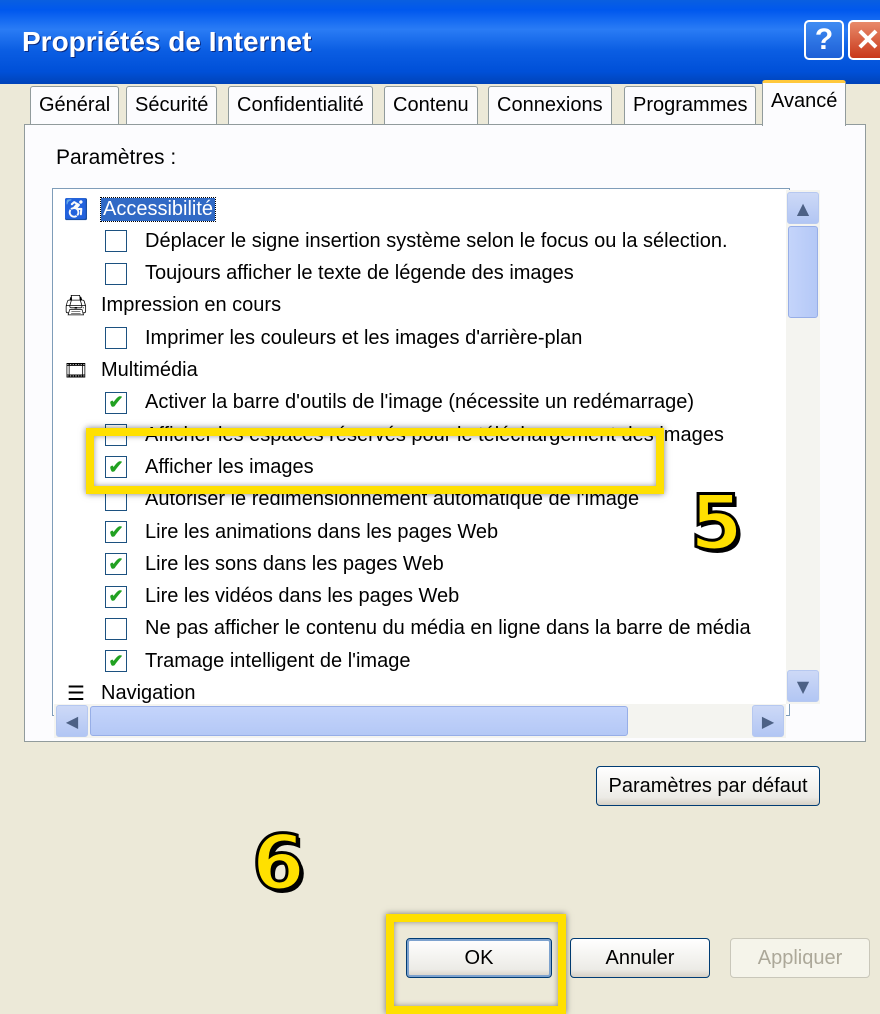 Image resolution: width=880 pixels, height=1014 pixels. I want to click on tab-general: Général, so click(75, 105).